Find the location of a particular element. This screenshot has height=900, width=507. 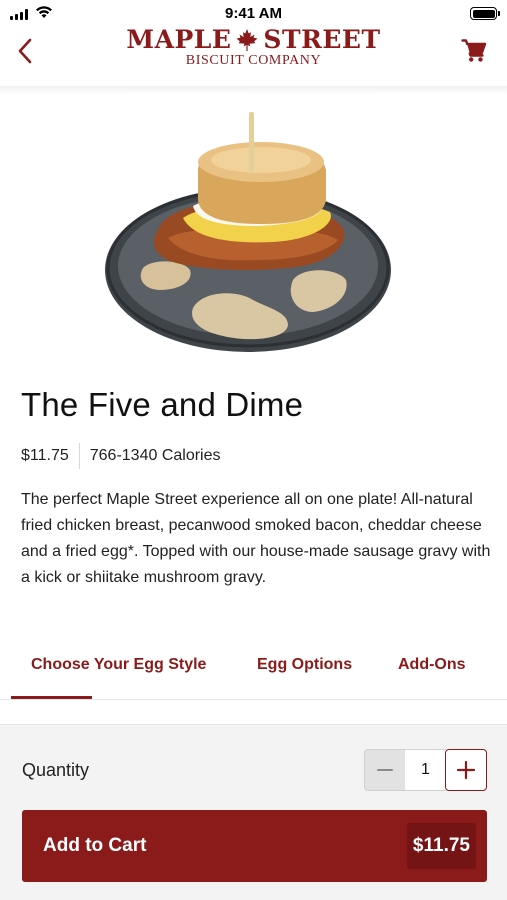

active-tab-indicator is located at coordinates (51, 697).